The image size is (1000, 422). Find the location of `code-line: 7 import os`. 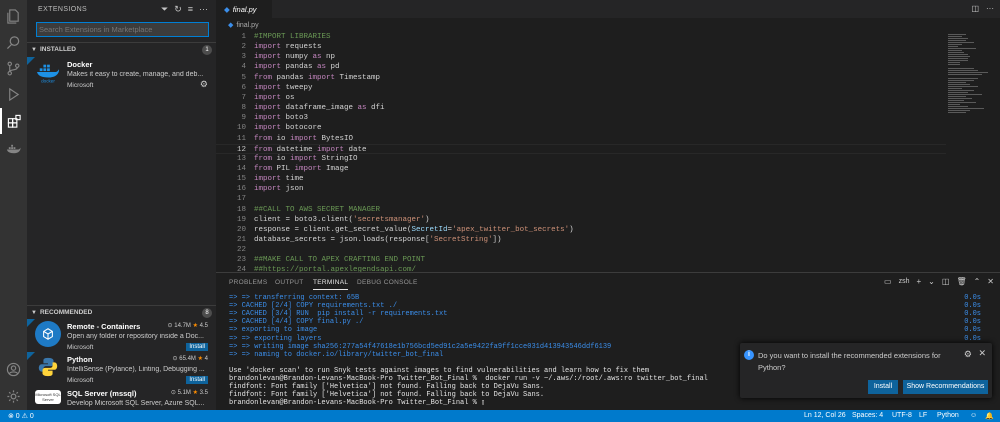

code-line: 7 import os is located at coordinates (581, 98).